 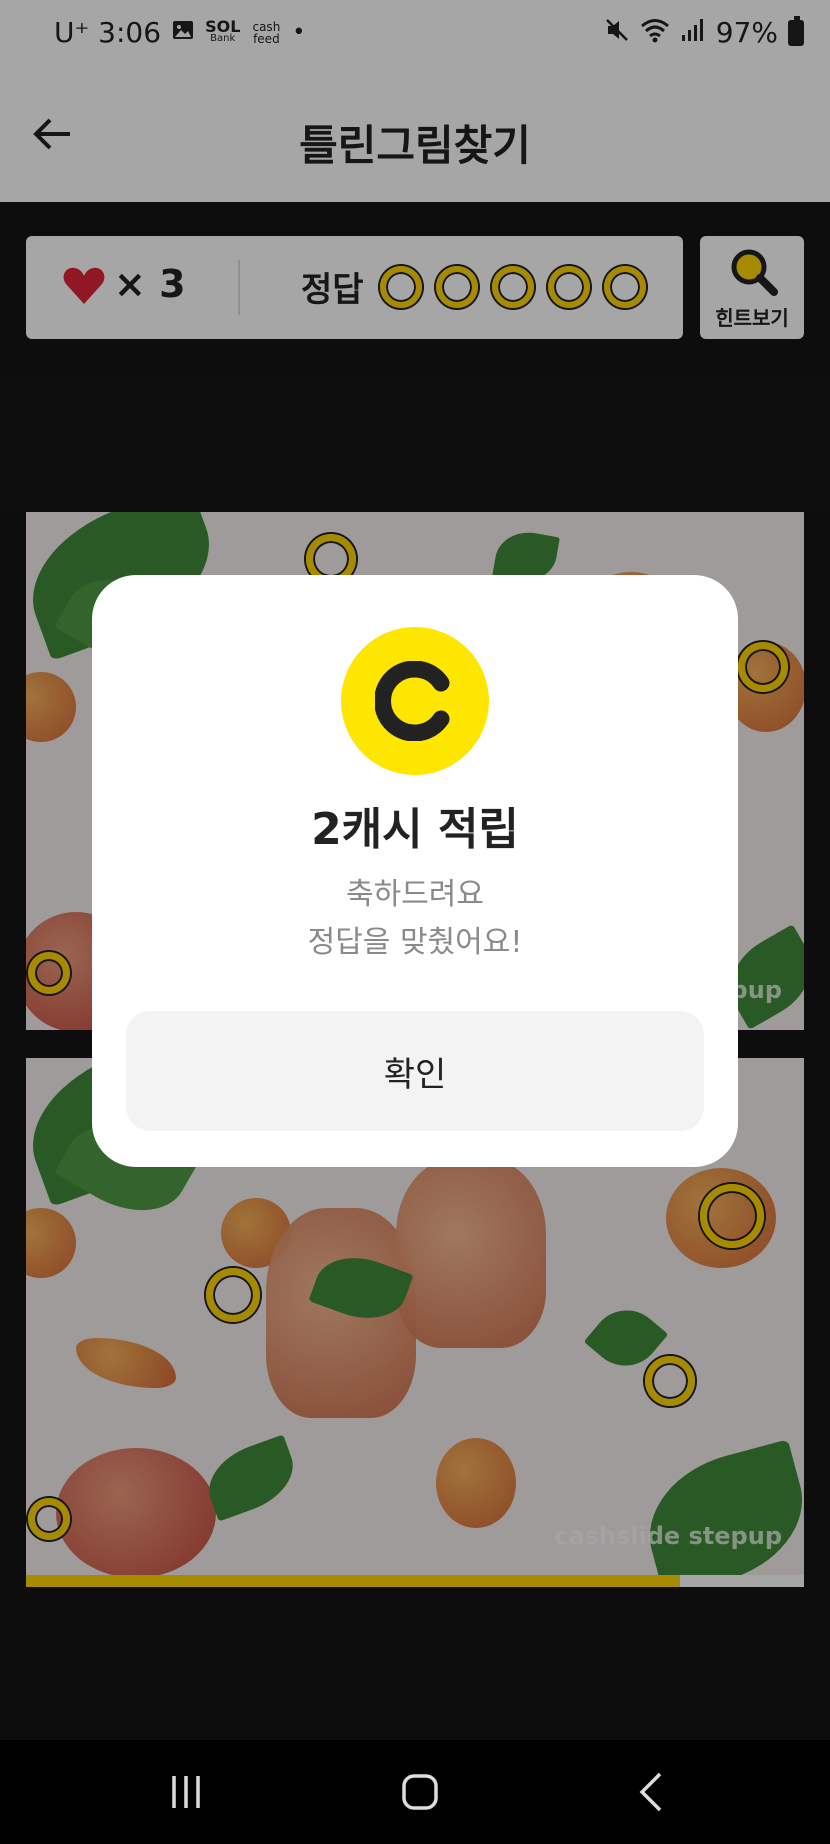 I want to click on back-icon, so click(x=652, y=1792).